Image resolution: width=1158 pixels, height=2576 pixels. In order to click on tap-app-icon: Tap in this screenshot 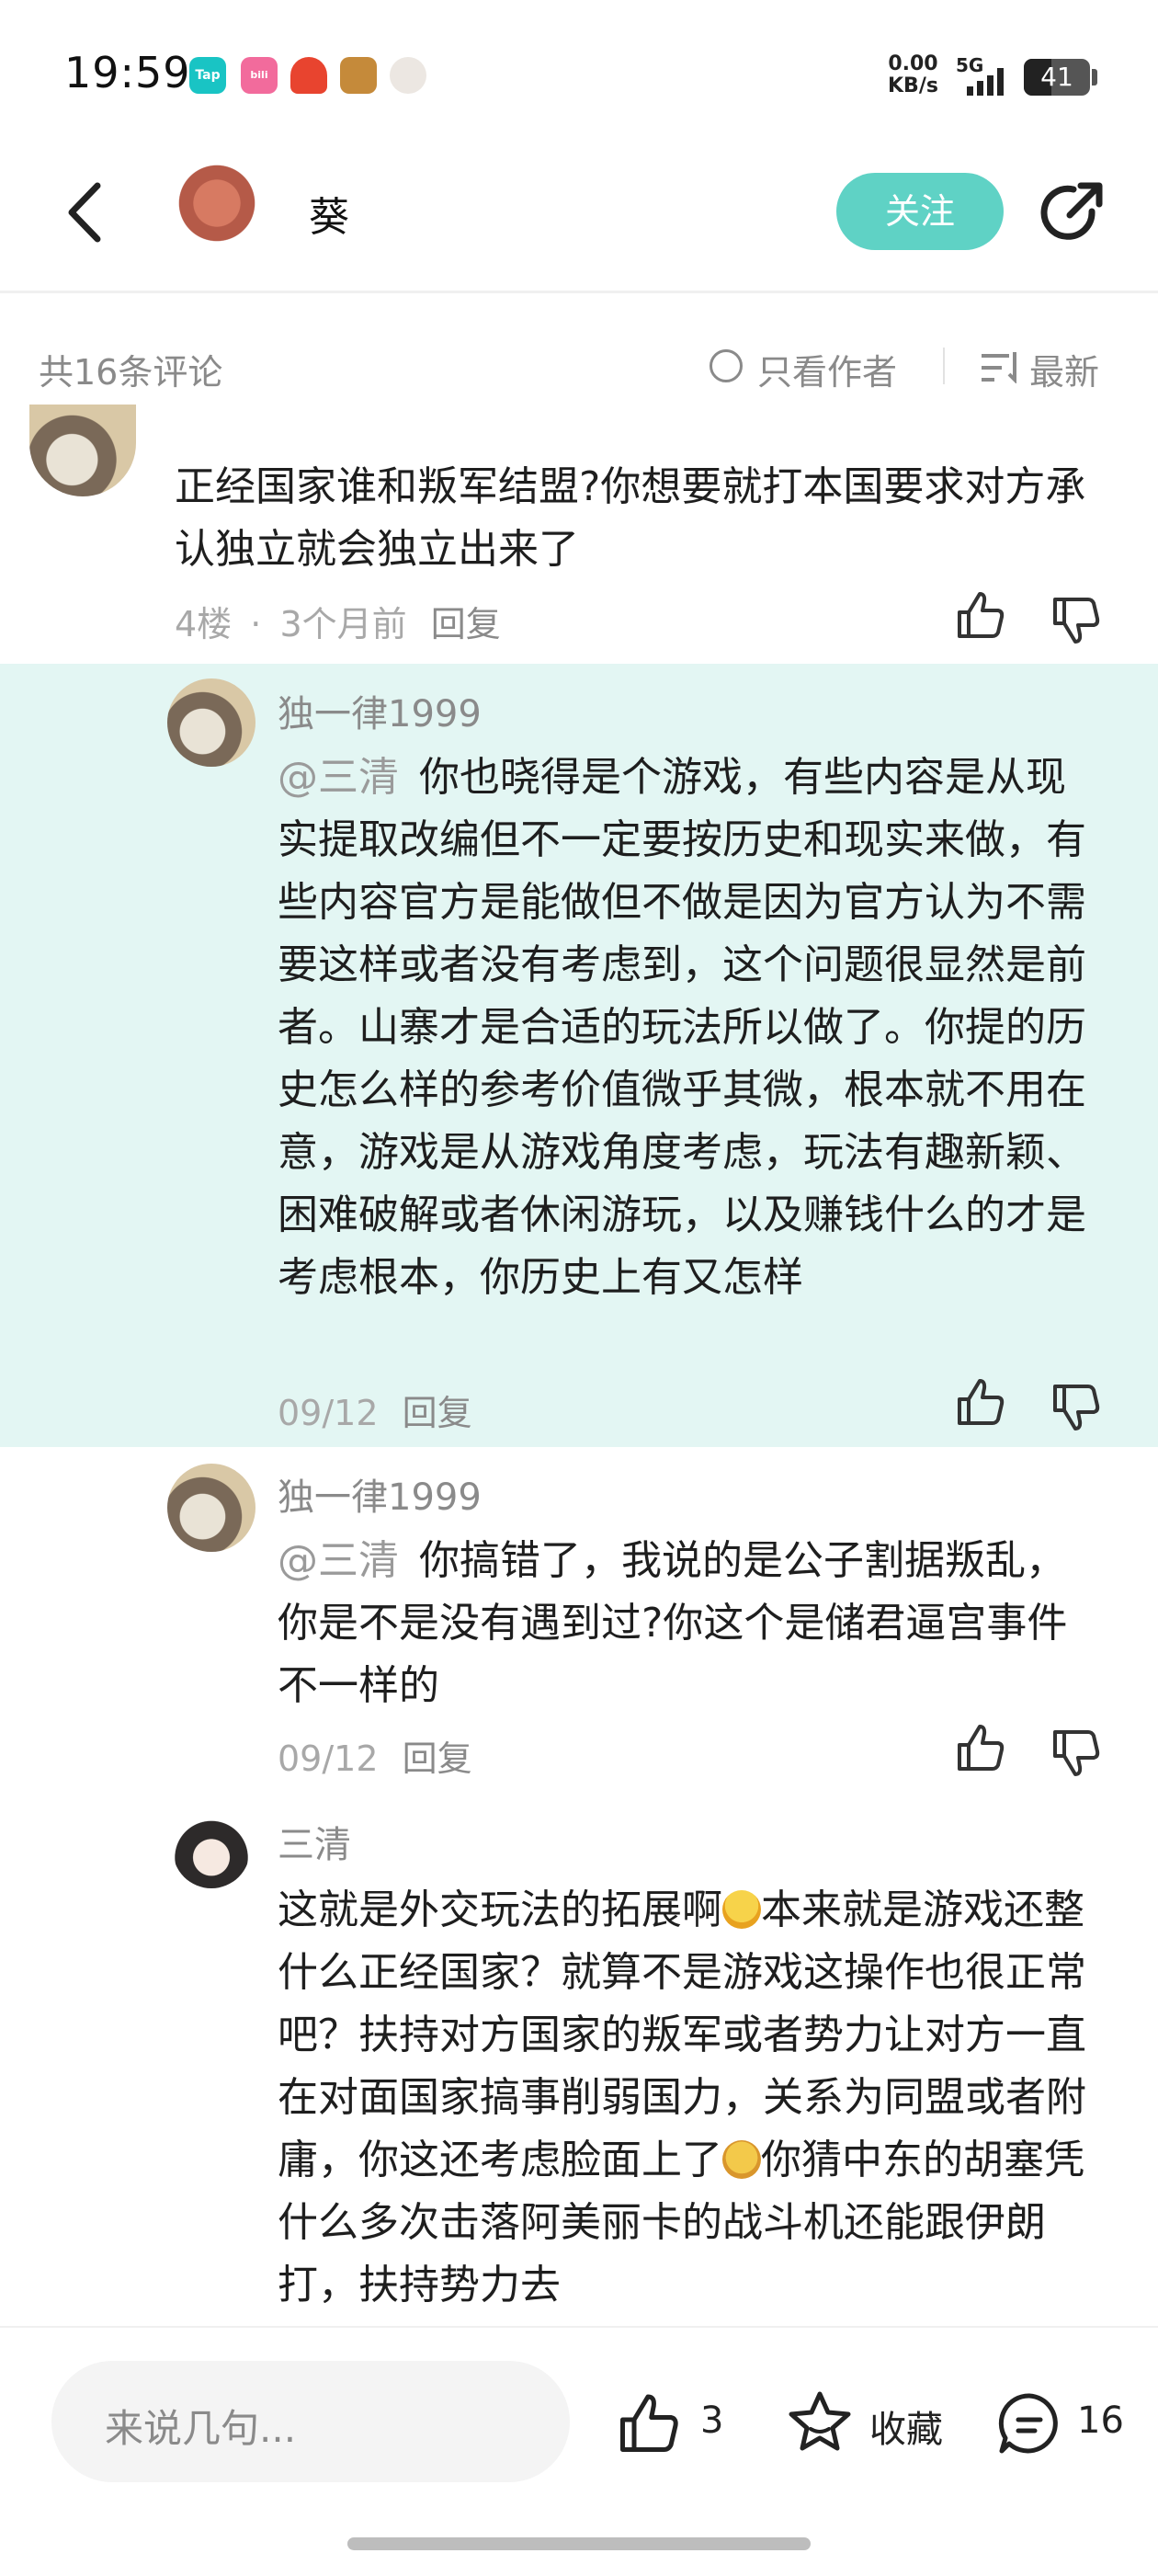, I will do `click(207, 75)`.